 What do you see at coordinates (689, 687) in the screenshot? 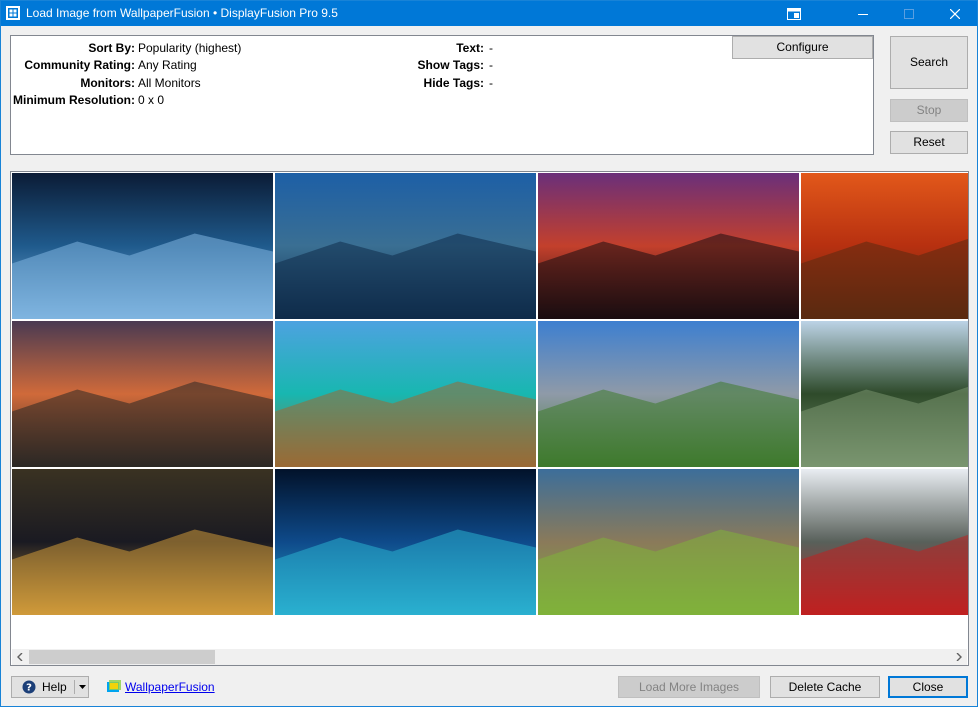
I see `load-more-images-button: Load More Images` at bounding box center [689, 687].